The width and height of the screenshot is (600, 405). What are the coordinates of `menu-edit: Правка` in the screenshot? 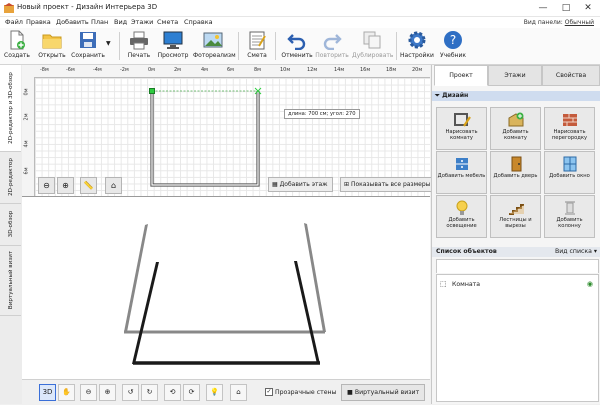 It's located at (38, 22).